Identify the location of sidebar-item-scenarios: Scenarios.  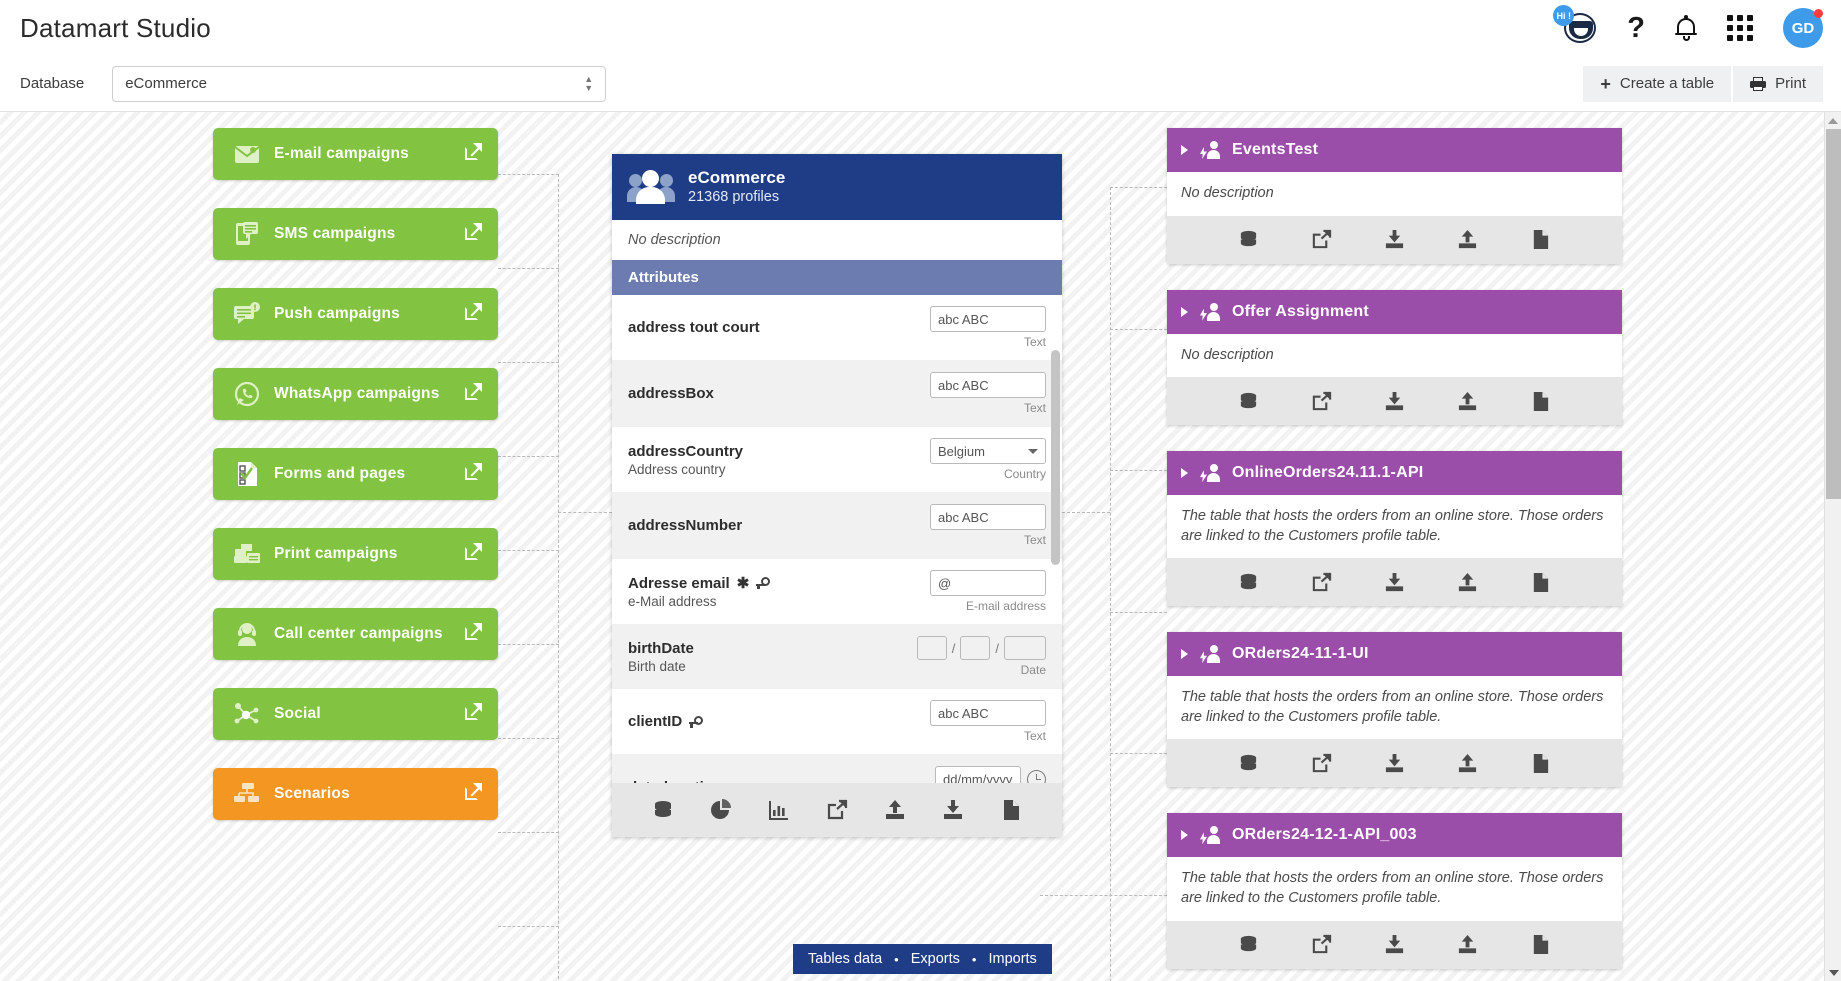
(355, 794).